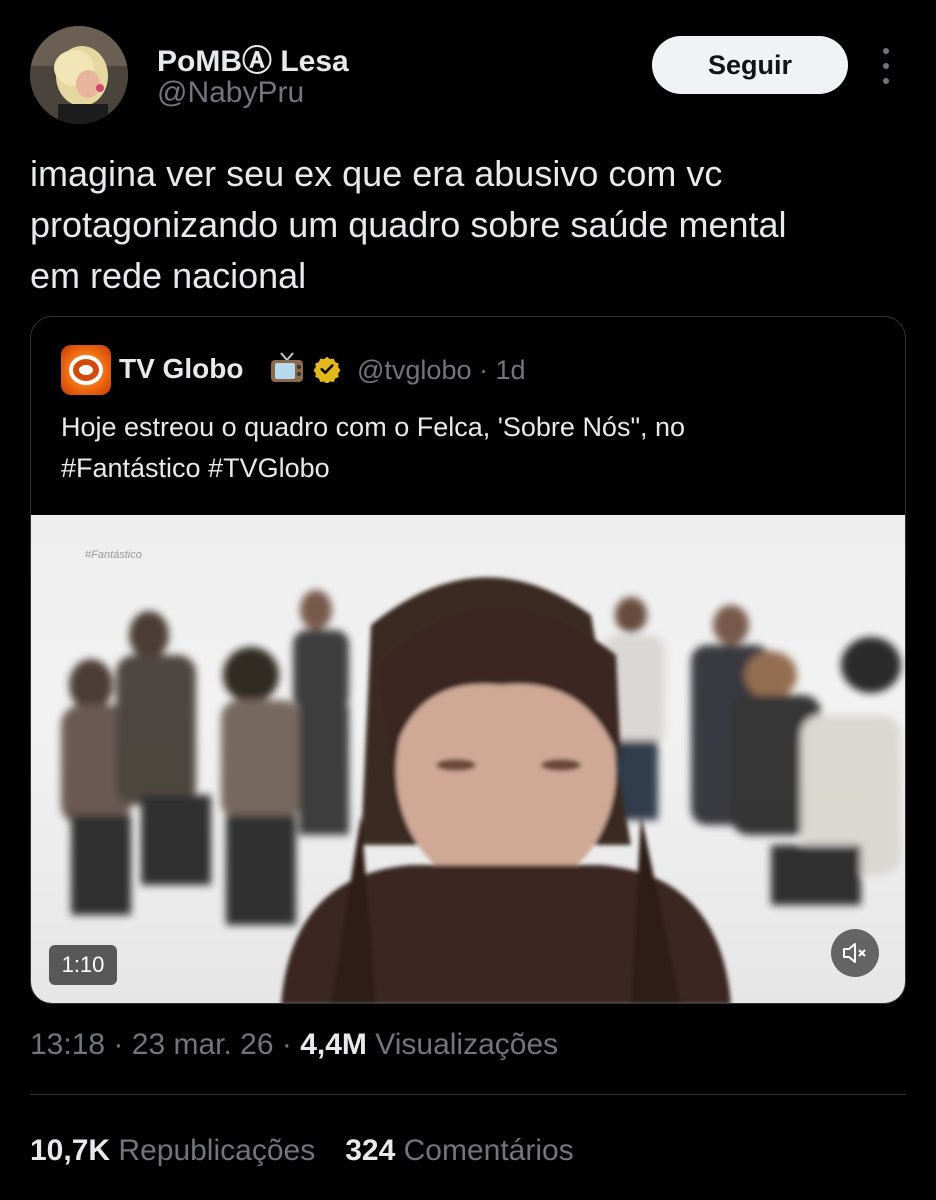 This screenshot has width=936, height=1200. I want to click on comments-label: Comentários, so click(488, 1150).